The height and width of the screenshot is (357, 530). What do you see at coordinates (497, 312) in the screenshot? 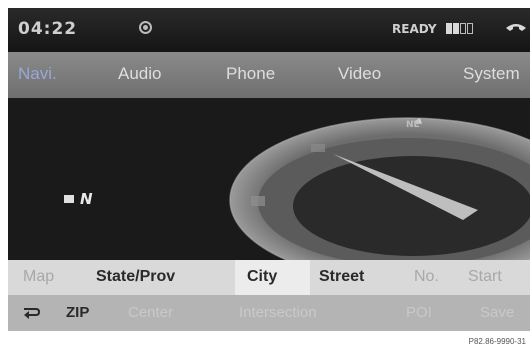
I see `save-button: Save` at bounding box center [497, 312].